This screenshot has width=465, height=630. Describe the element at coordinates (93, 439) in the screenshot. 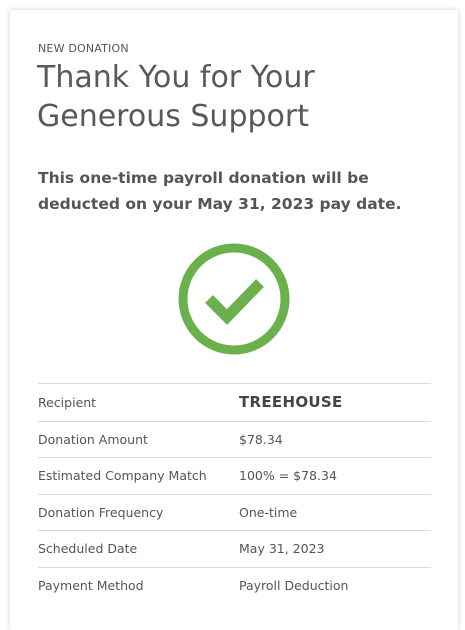

I see `detail-label: Donation Amount` at that location.